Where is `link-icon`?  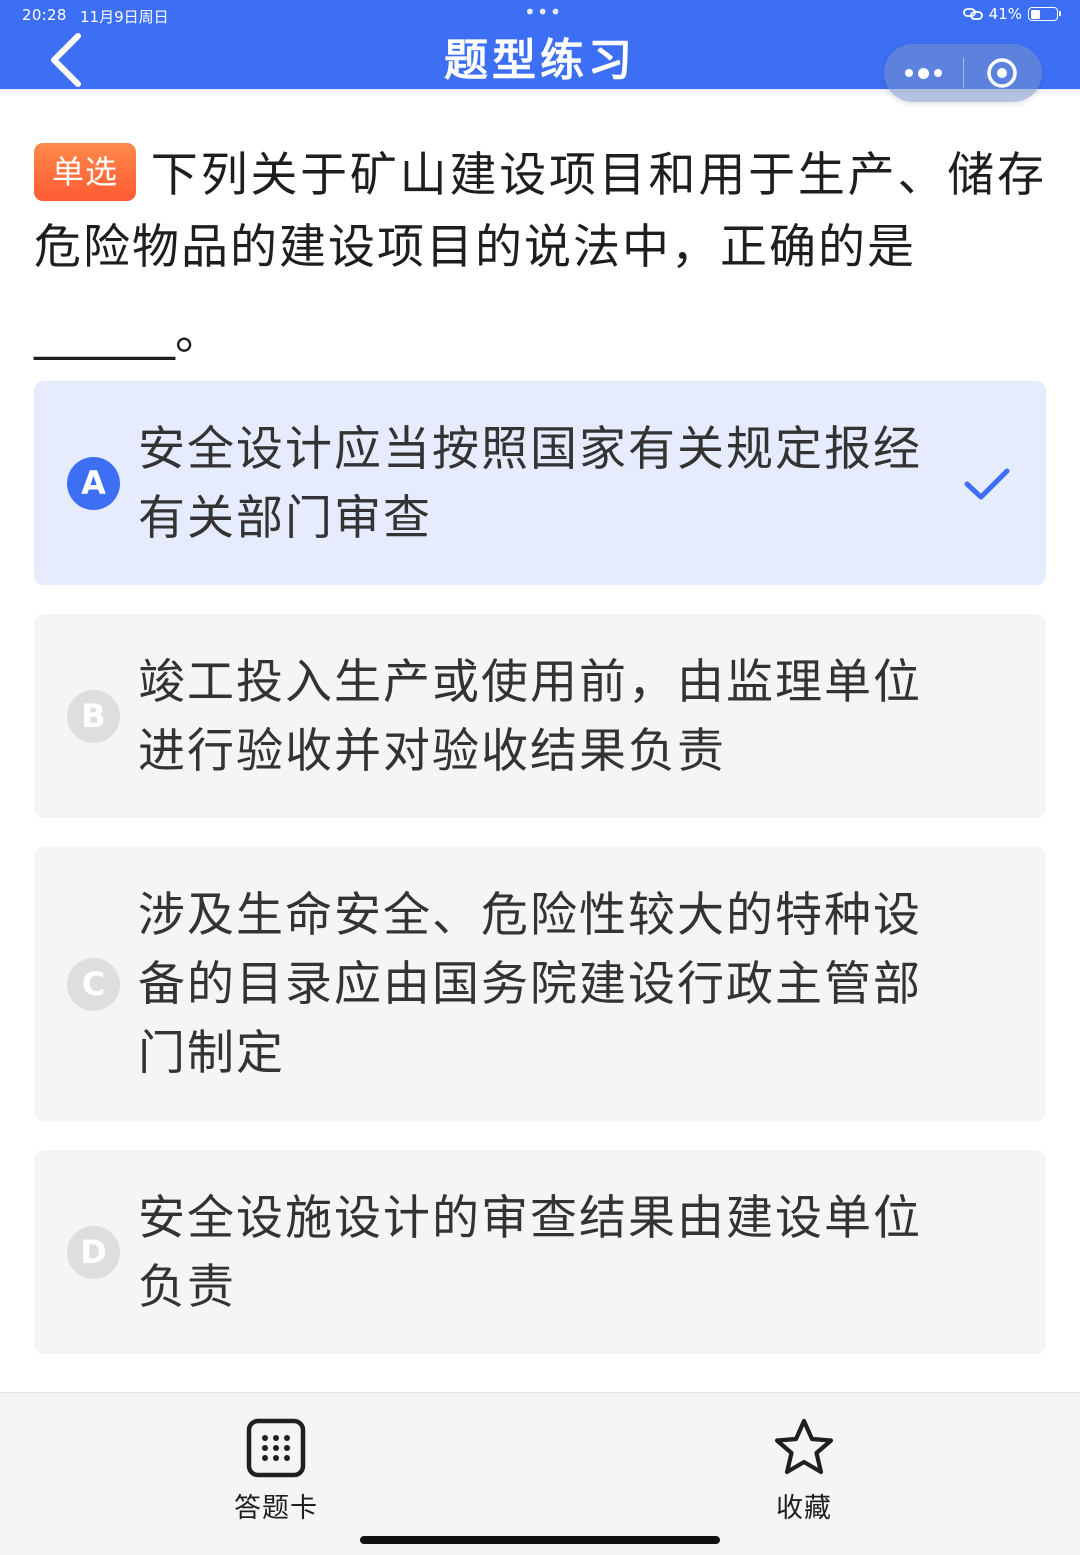
link-icon is located at coordinates (972, 14).